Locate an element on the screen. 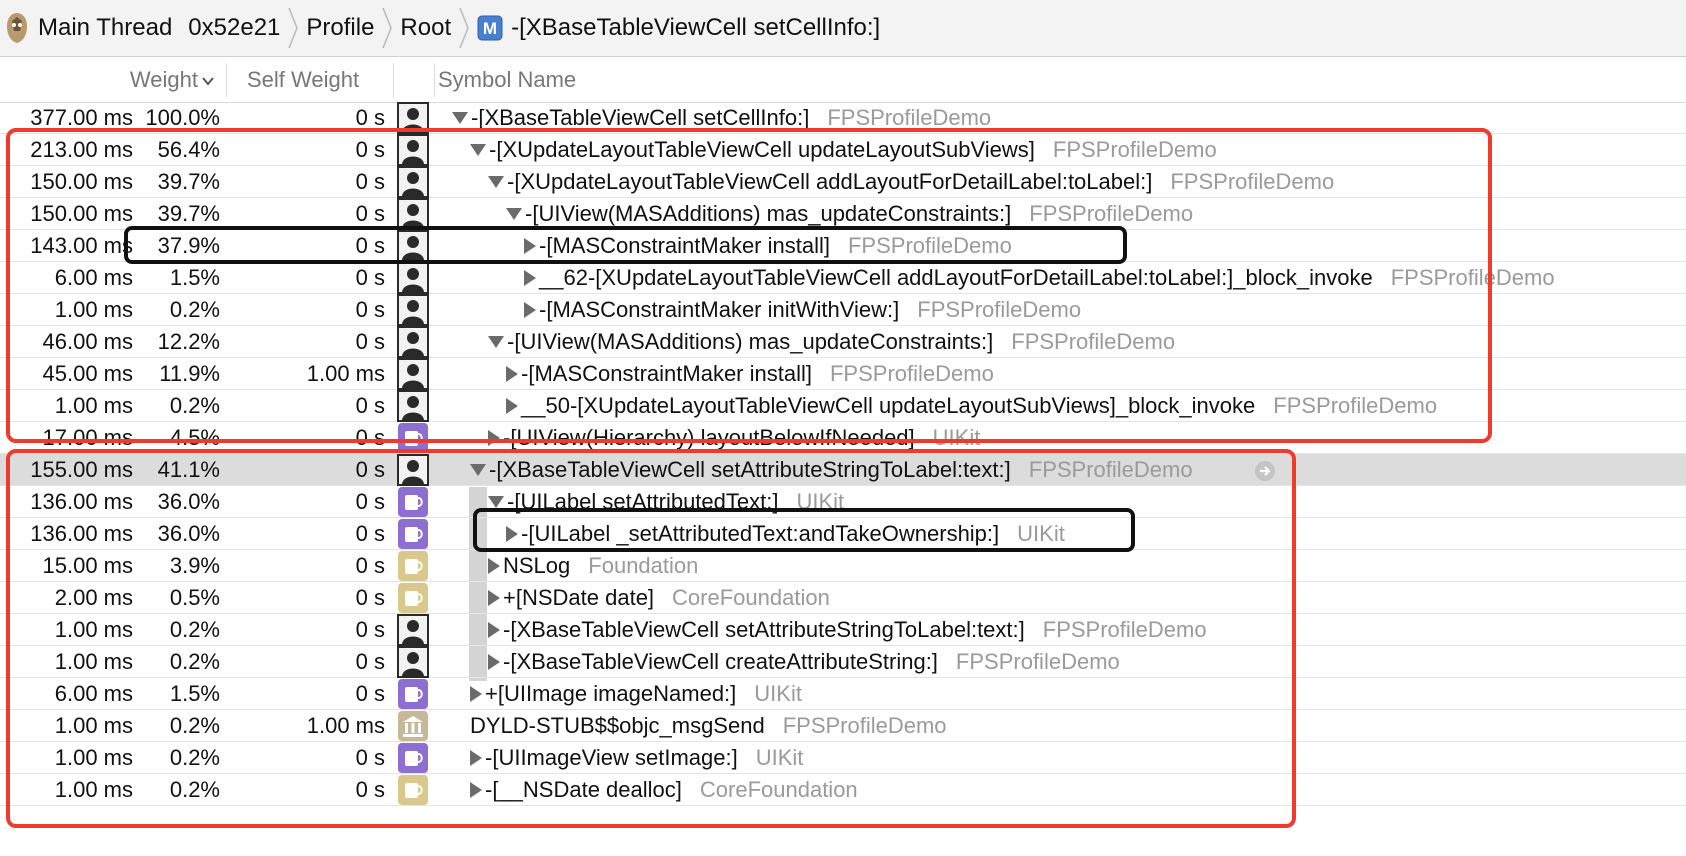 The height and width of the screenshot is (856, 1686). weight-ms: 6.00 ms is located at coordinates (93, 277).